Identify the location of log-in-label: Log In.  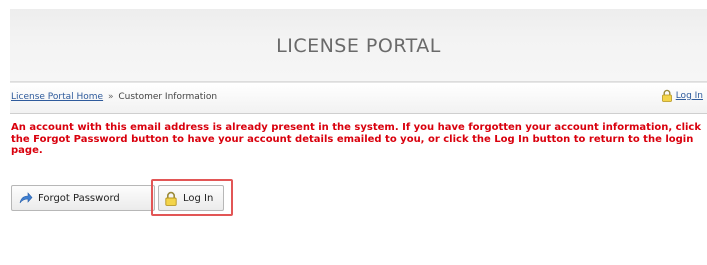
(198, 198).